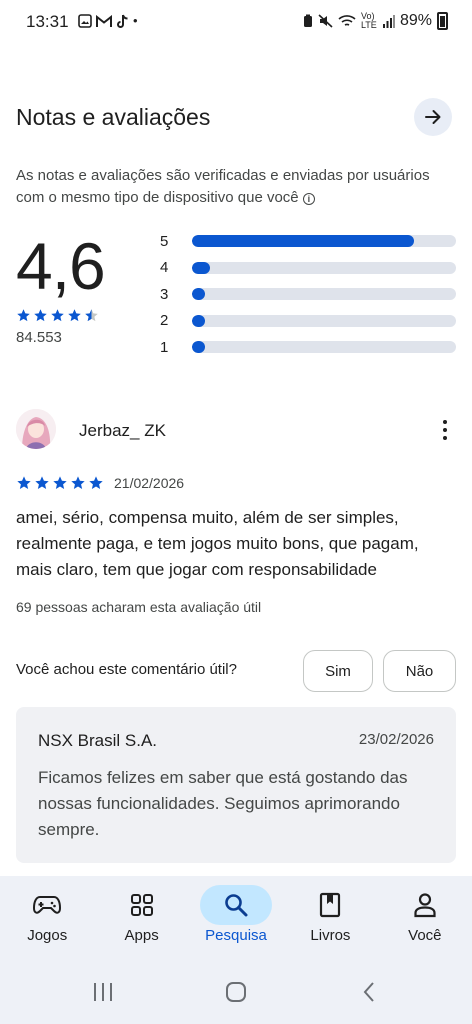 Image resolution: width=472 pixels, height=1024 pixels. What do you see at coordinates (425, 935) in the screenshot?
I see `nav-label-you: Você` at bounding box center [425, 935].